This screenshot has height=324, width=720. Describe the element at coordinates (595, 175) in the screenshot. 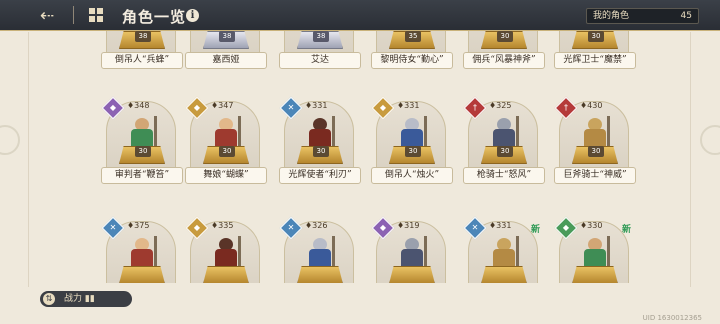

I see `character-name: 巨斧骑士“神威”` at that location.